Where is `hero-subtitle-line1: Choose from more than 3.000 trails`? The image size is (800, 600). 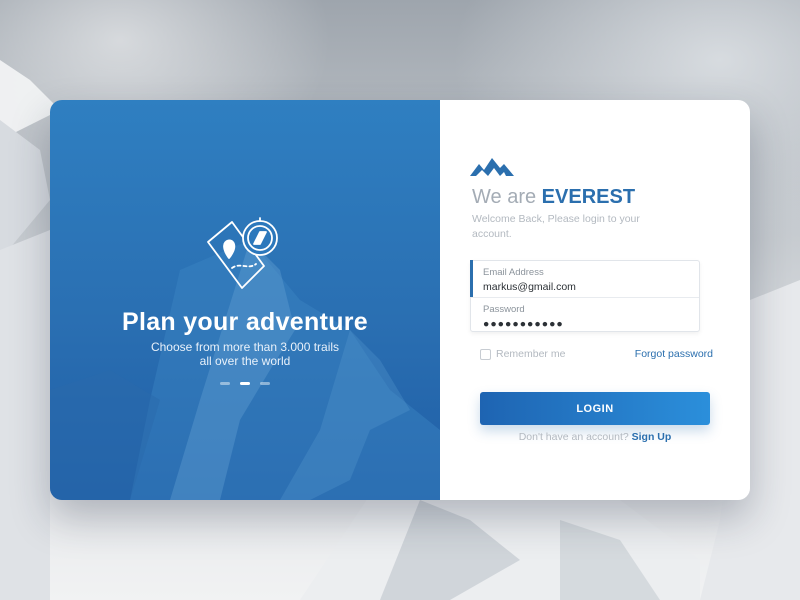
hero-subtitle-line1: Choose from more than 3.000 trails is located at coordinates (245, 347).